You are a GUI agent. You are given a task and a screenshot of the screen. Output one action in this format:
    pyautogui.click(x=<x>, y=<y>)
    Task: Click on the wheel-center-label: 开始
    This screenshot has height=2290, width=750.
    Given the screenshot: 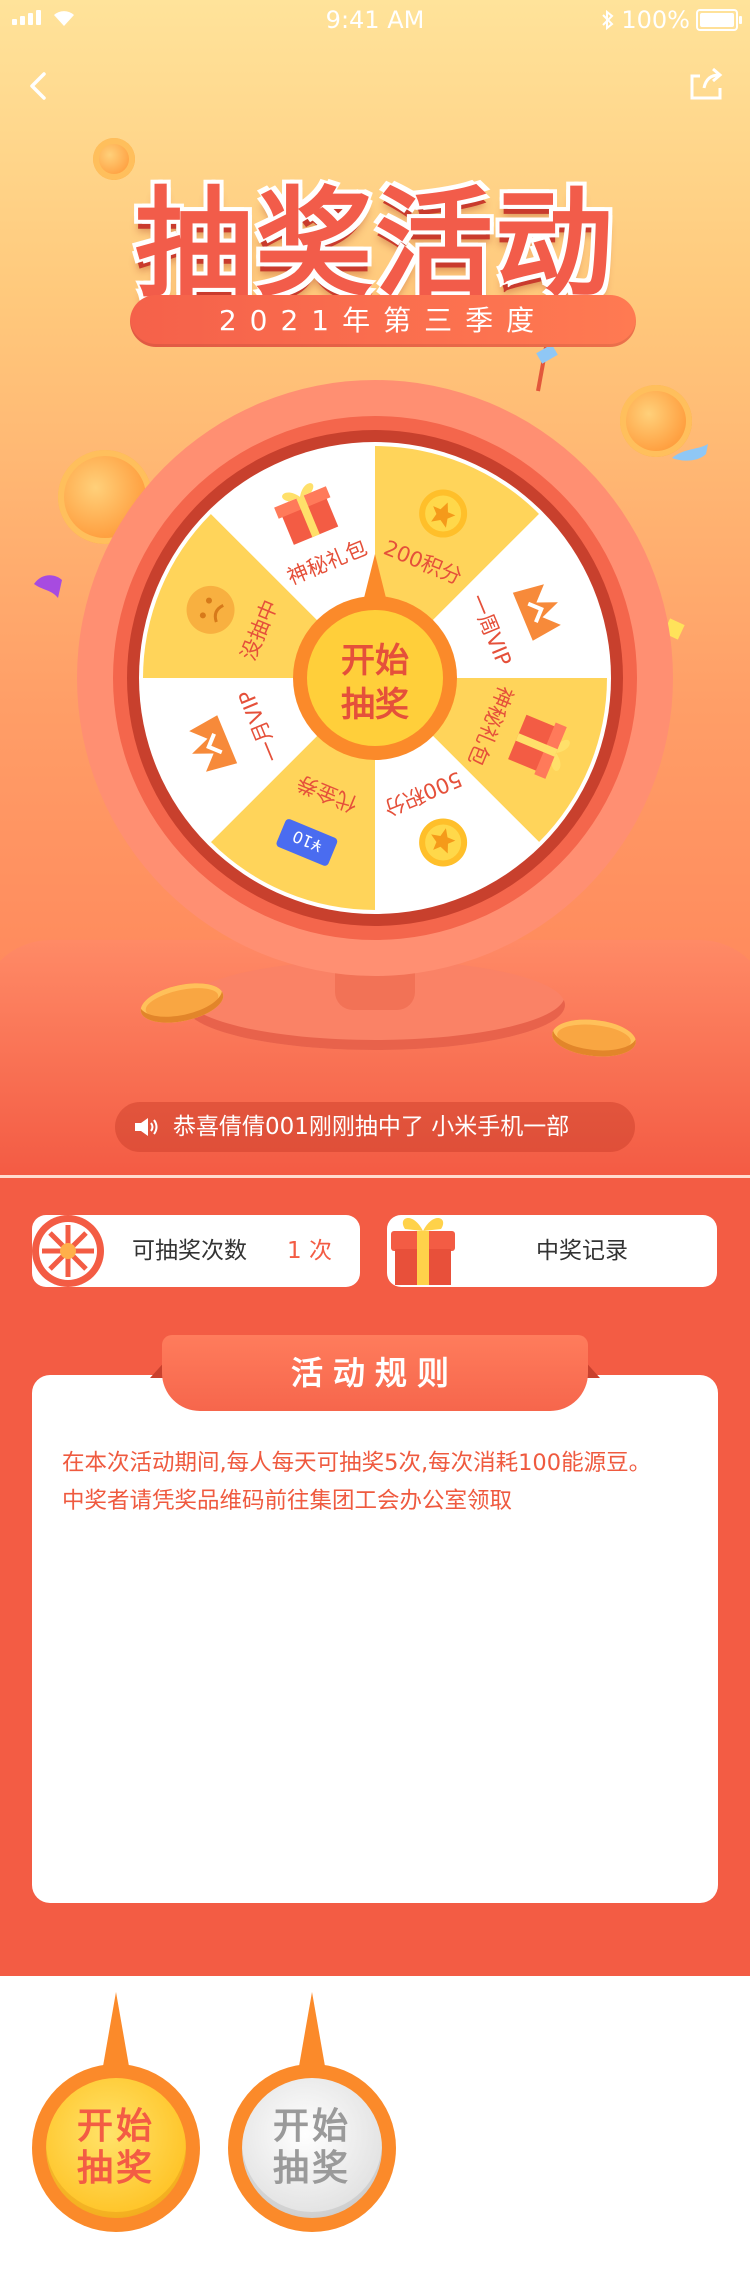 What is the action you would take?
    pyautogui.click(x=375, y=661)
    